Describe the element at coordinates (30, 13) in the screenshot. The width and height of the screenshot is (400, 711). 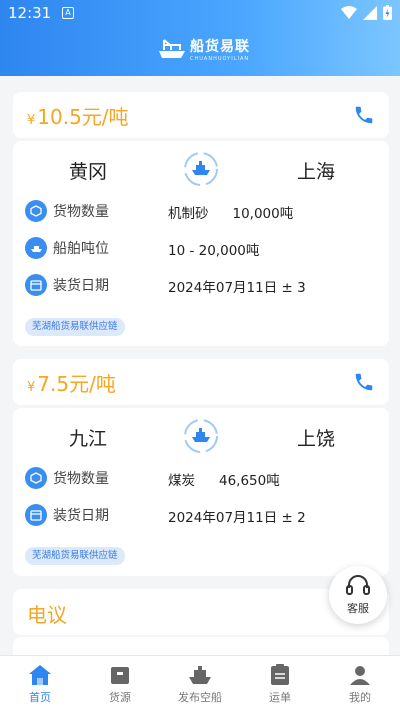
I see `status-time: 12:31` at that location.